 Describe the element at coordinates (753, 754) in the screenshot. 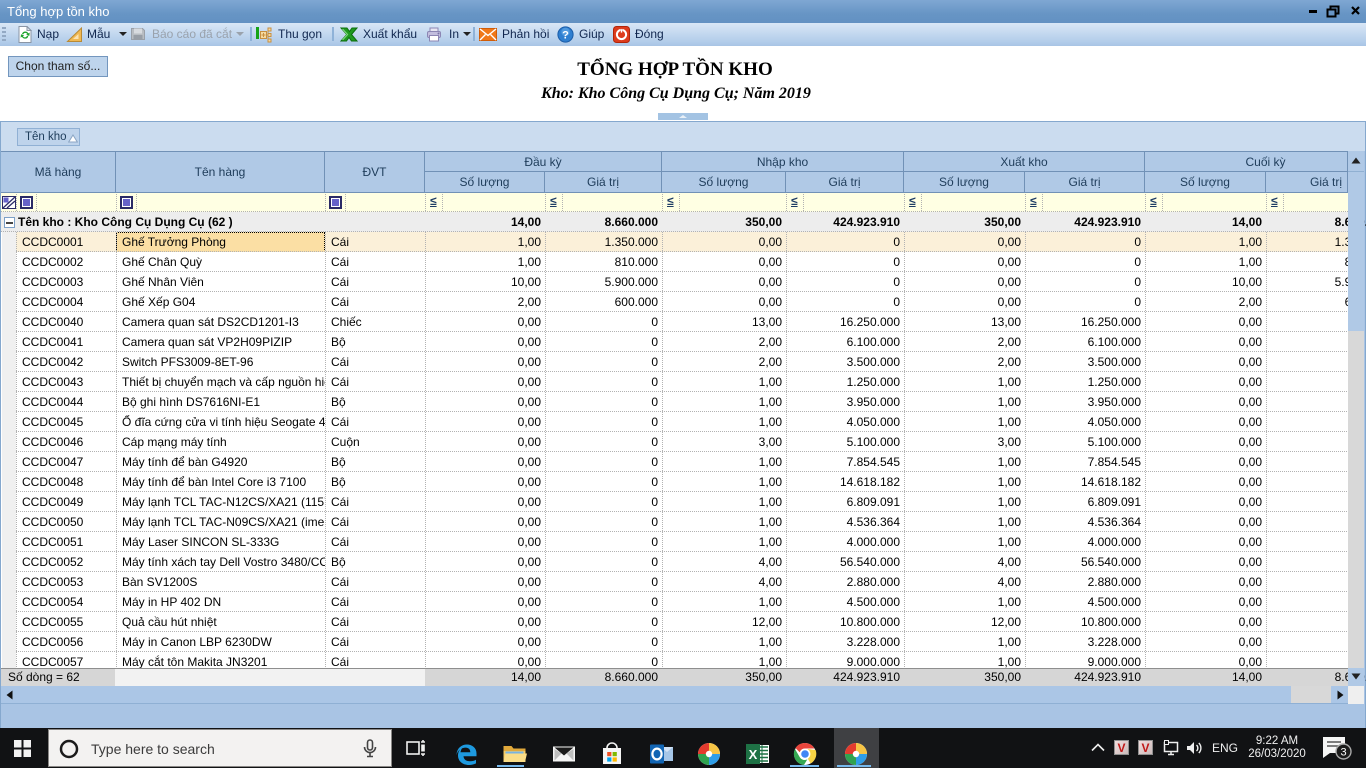

I see `svg-text: X` at that location.